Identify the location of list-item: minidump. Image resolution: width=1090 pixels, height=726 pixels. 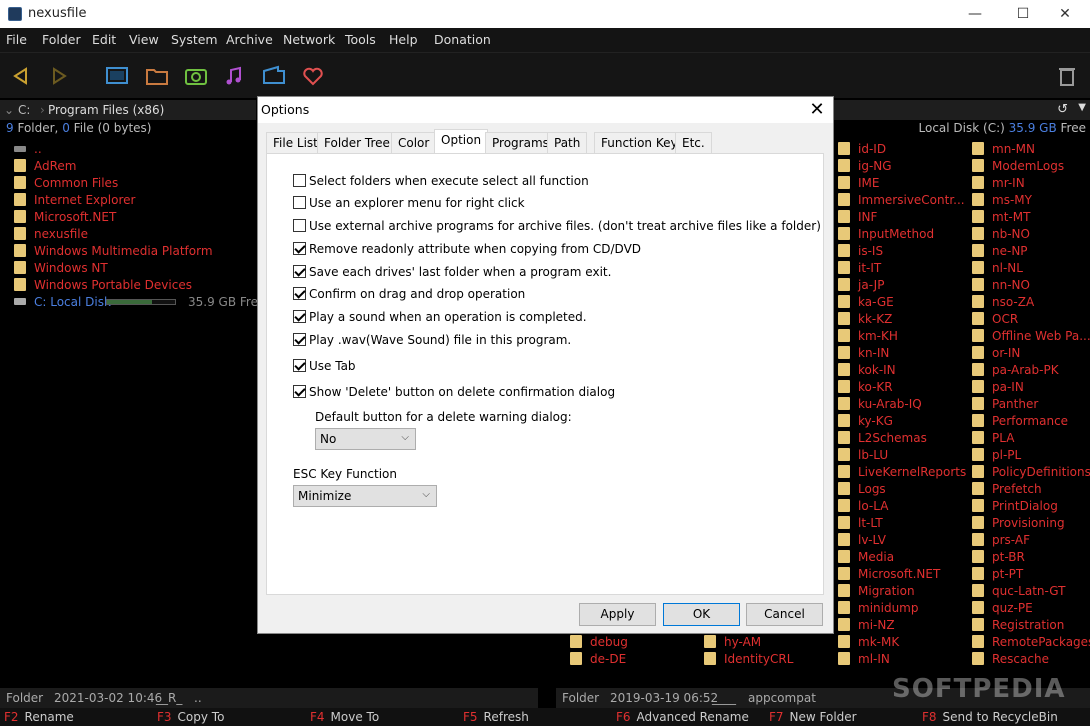
(878, 609).